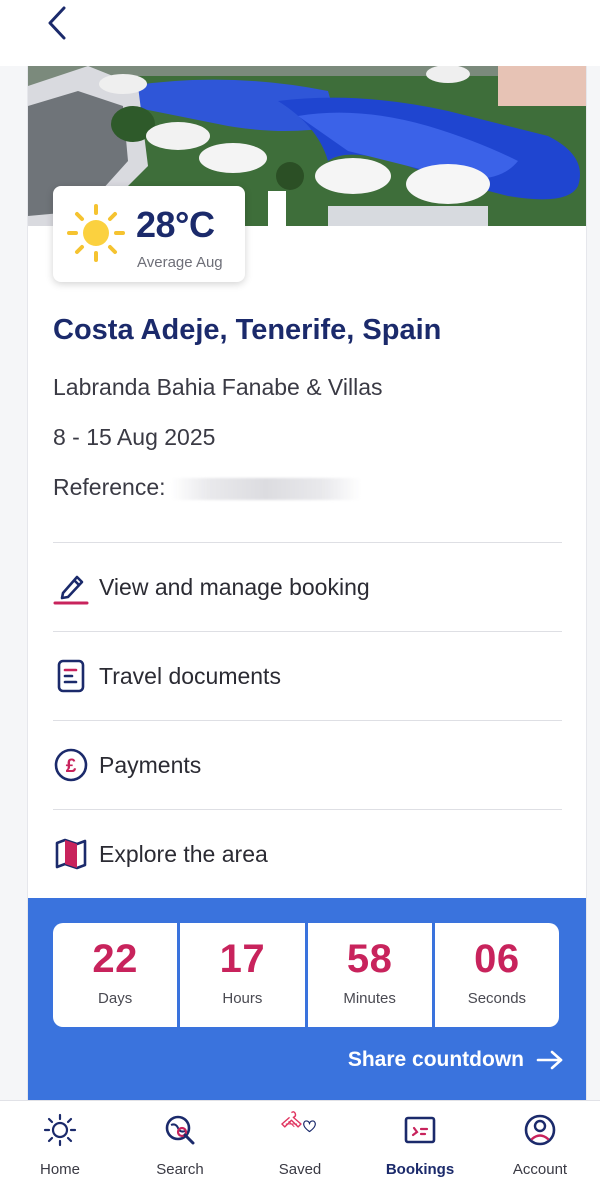 This screenshot has width=600, height=1178. What do you see at coordinates (247, 330) in the screenshot?
I see `destination-title: Costa Adeje, Tenerife, Spain` at bounding box center [247, 330].